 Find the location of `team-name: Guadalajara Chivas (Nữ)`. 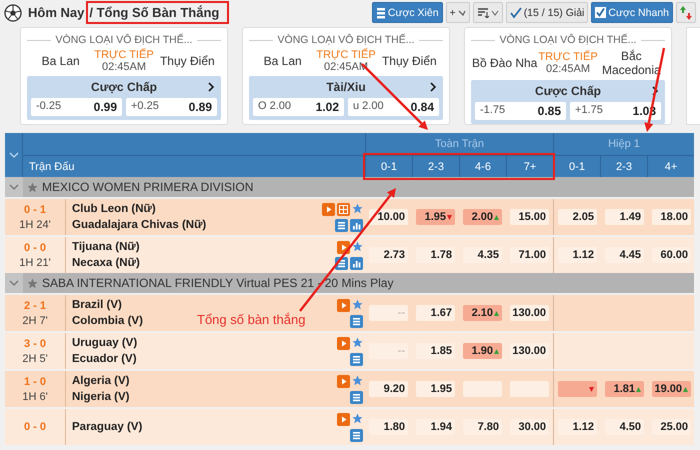

team-name: Guadalajara Chivas (Nữ) is located at coordinates (139, 225).